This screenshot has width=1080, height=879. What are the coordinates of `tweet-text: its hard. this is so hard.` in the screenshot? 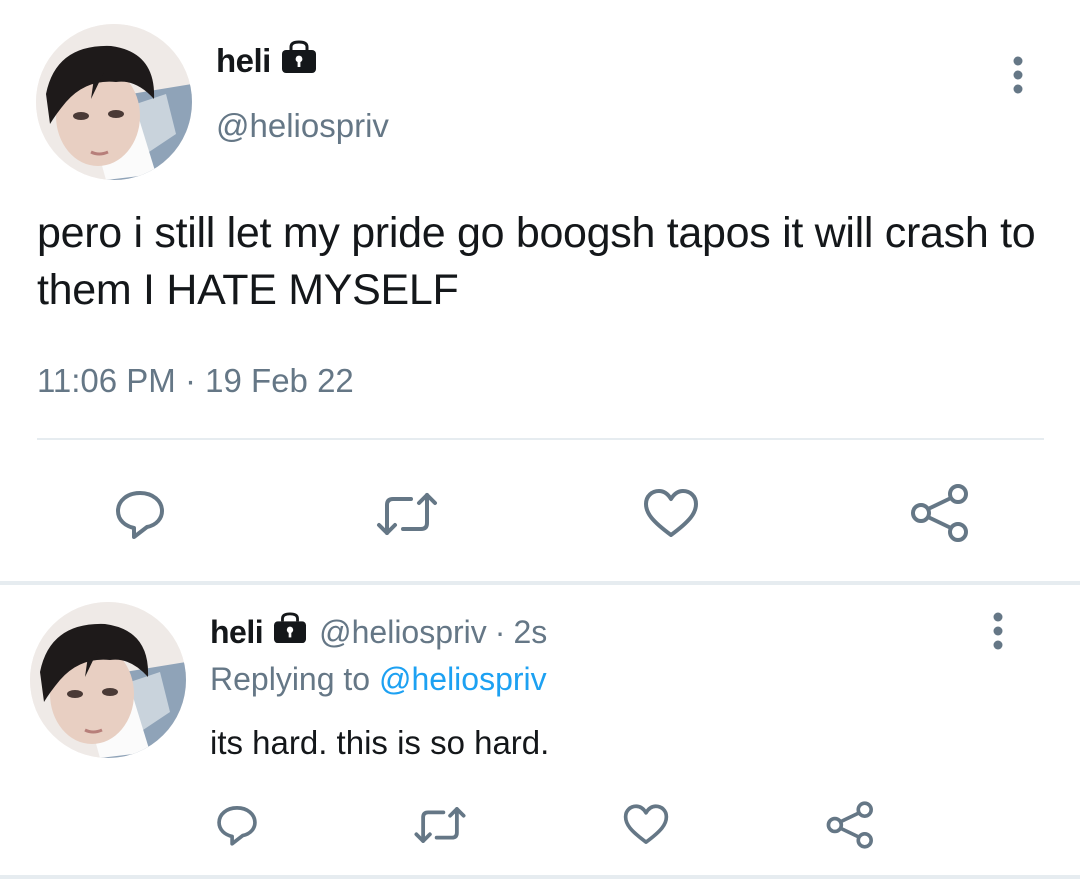 It's located at (380, 742).